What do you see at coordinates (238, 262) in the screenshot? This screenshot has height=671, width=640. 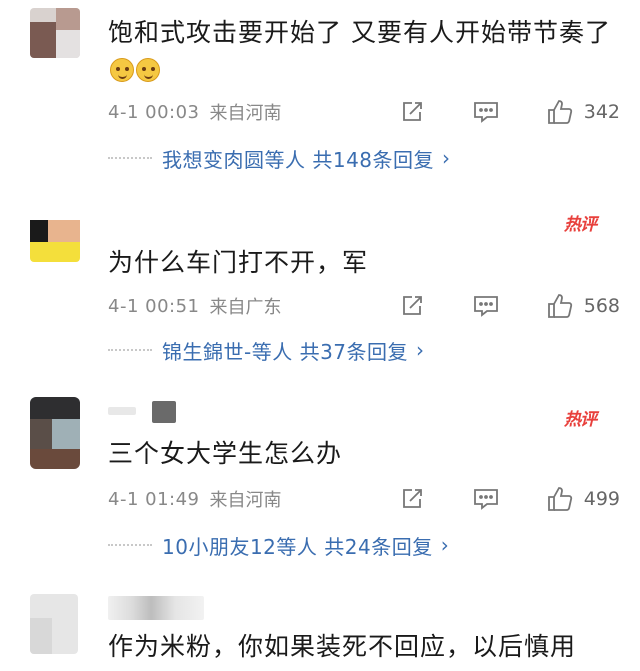 I see `comment-text-content: 为什么车门打不开，军` at bounding box center [238, 262].